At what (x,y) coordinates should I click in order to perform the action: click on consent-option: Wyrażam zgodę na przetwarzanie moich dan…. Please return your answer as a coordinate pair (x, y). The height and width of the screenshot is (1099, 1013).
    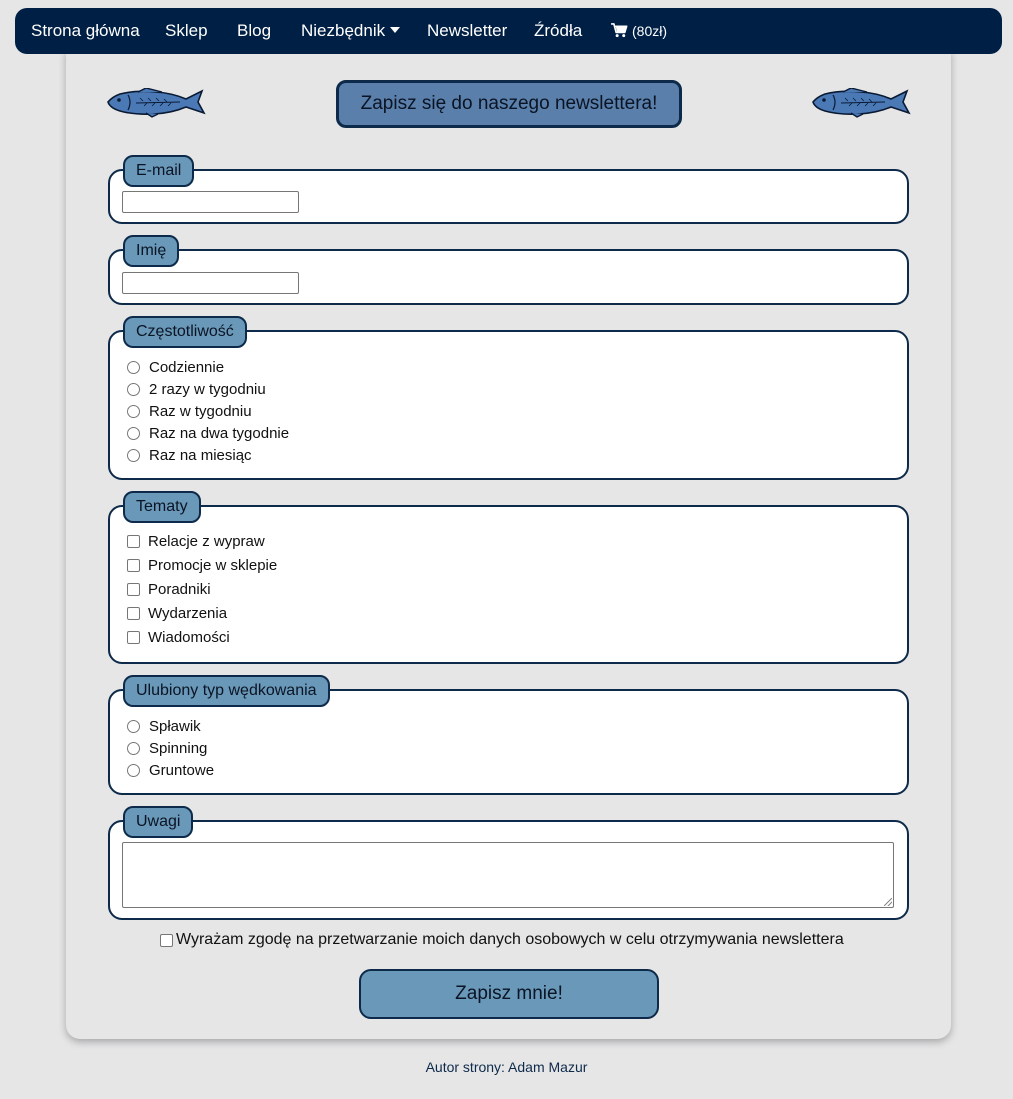
    Looking at the image, I should click on (502, 940).